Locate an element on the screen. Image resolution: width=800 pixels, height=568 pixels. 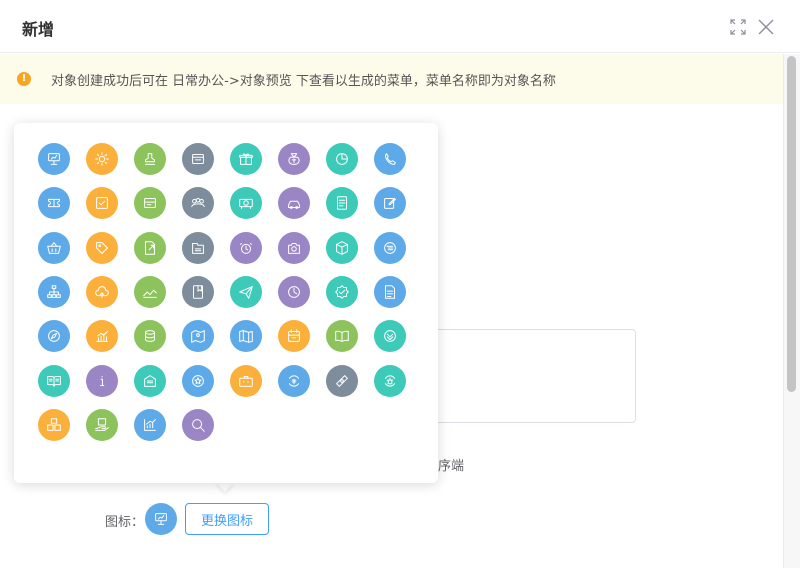
inbox-icon is located at coordinates (150, 380).